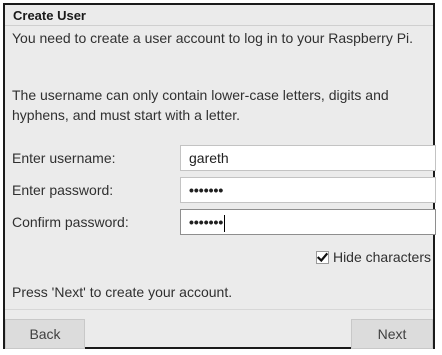  Describe the element at coordinates (308, 222) in the screenshot. I see `confirm-password-field: •••••••` at that location.